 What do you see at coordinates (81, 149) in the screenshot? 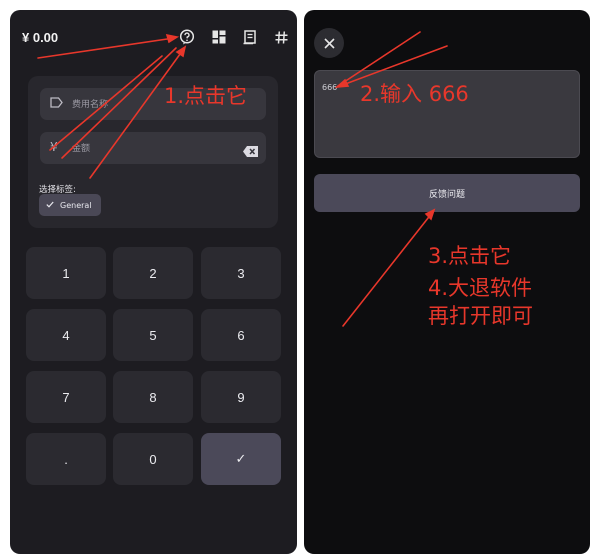
I see `amount-placeholder: 金额` at bounding box center [81, 149].